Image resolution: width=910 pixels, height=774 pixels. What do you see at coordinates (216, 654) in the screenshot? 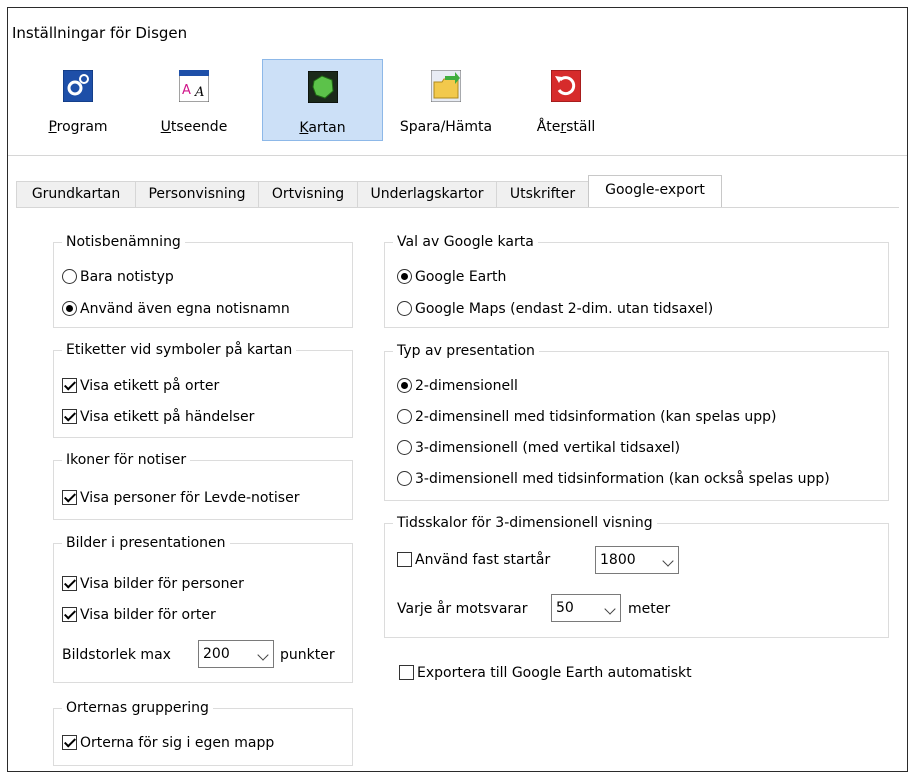
I see `select-value: 200` at bounding box center [216, 654].